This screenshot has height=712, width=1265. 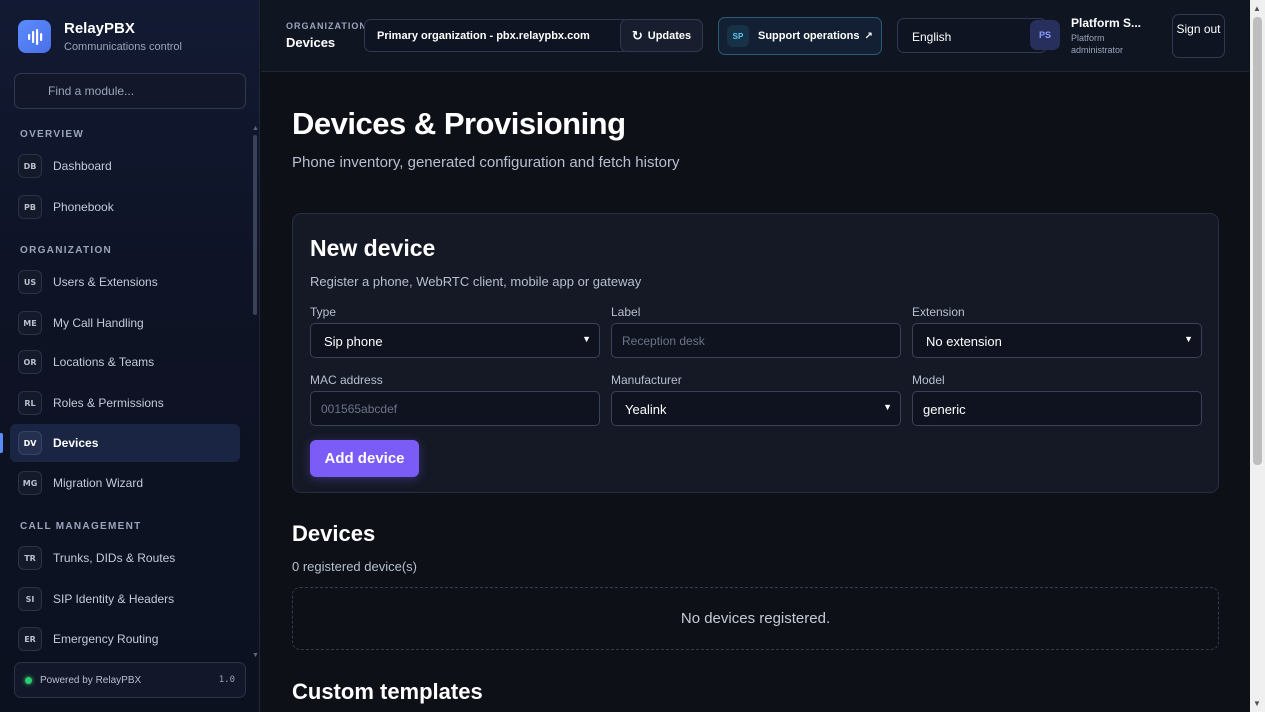 What do you see at coordinates (81, 526) in the screenshot?
I see `nav-section-call-management: CALL MANAGEMENT` at bounding box center [81, 526].